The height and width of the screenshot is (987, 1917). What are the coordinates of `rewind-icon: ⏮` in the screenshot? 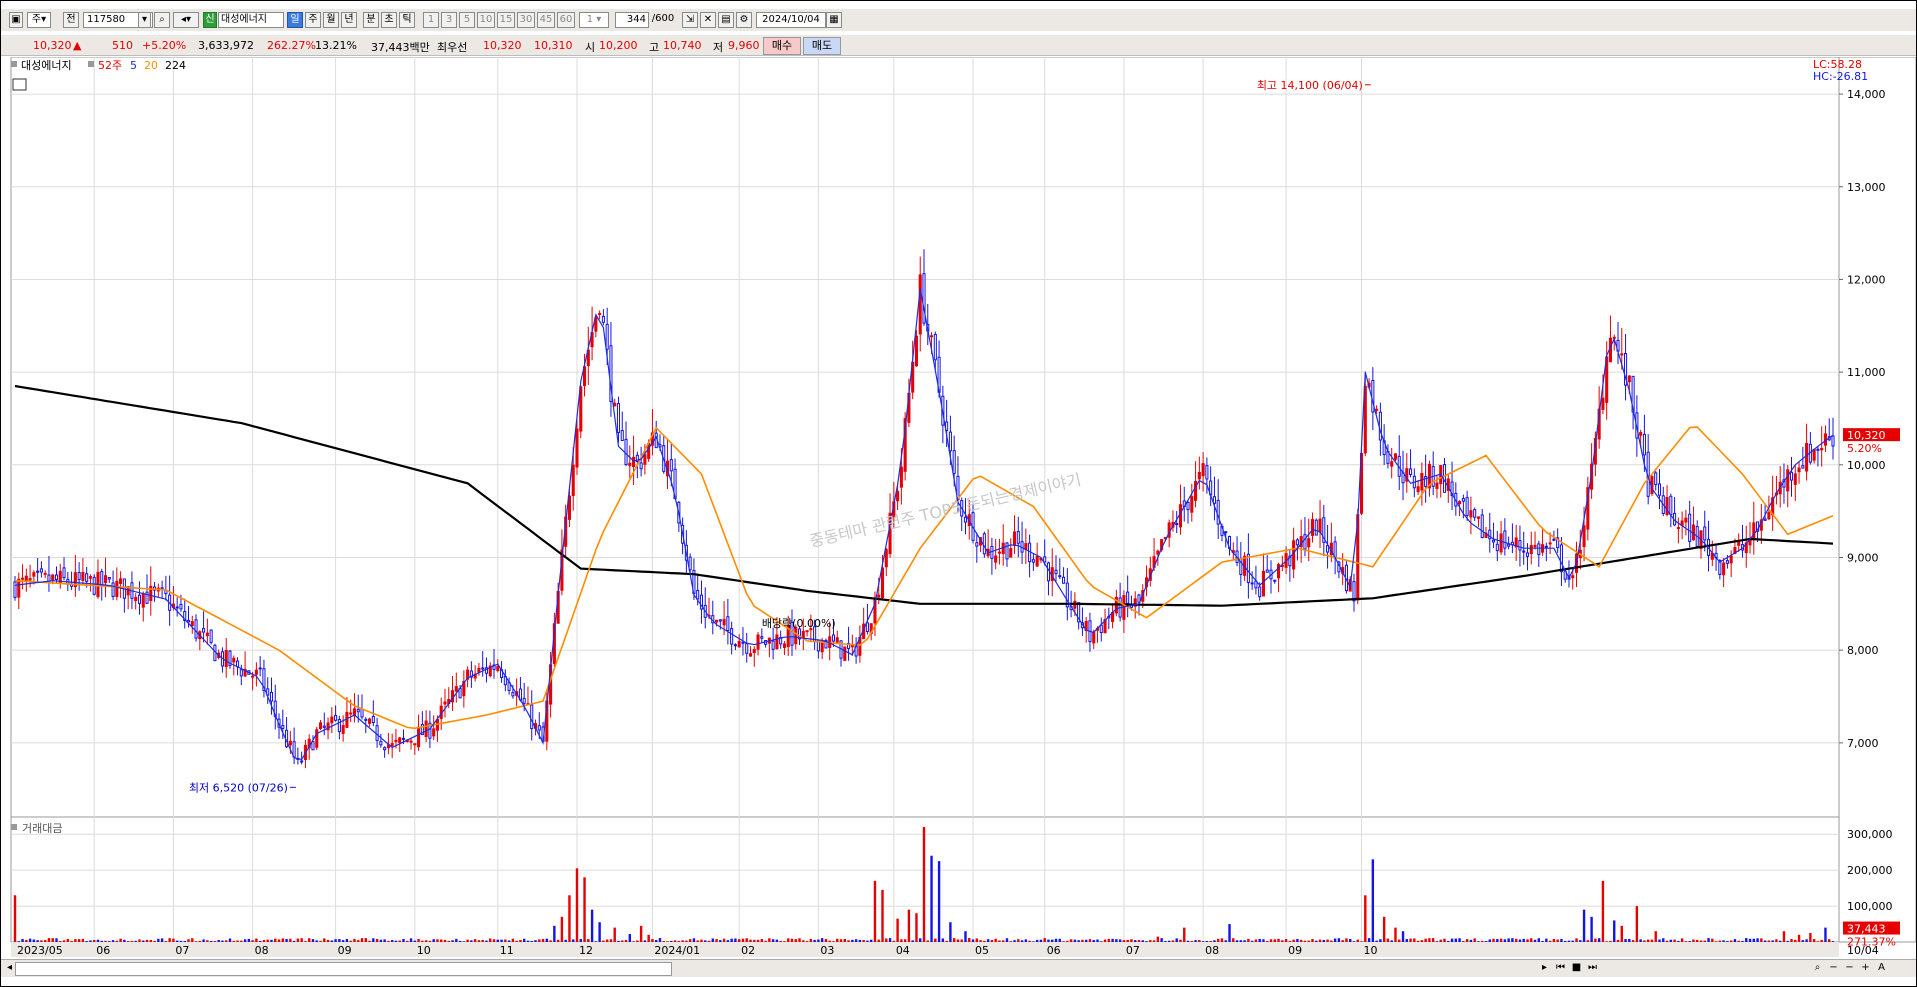 It's located at (1560, 967).